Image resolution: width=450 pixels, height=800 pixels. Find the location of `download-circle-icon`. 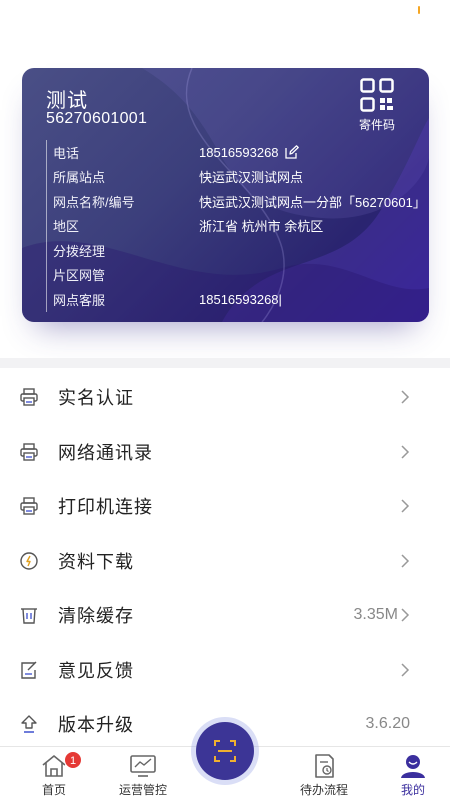

download-circle-icon is located at coordinates (29, 561).